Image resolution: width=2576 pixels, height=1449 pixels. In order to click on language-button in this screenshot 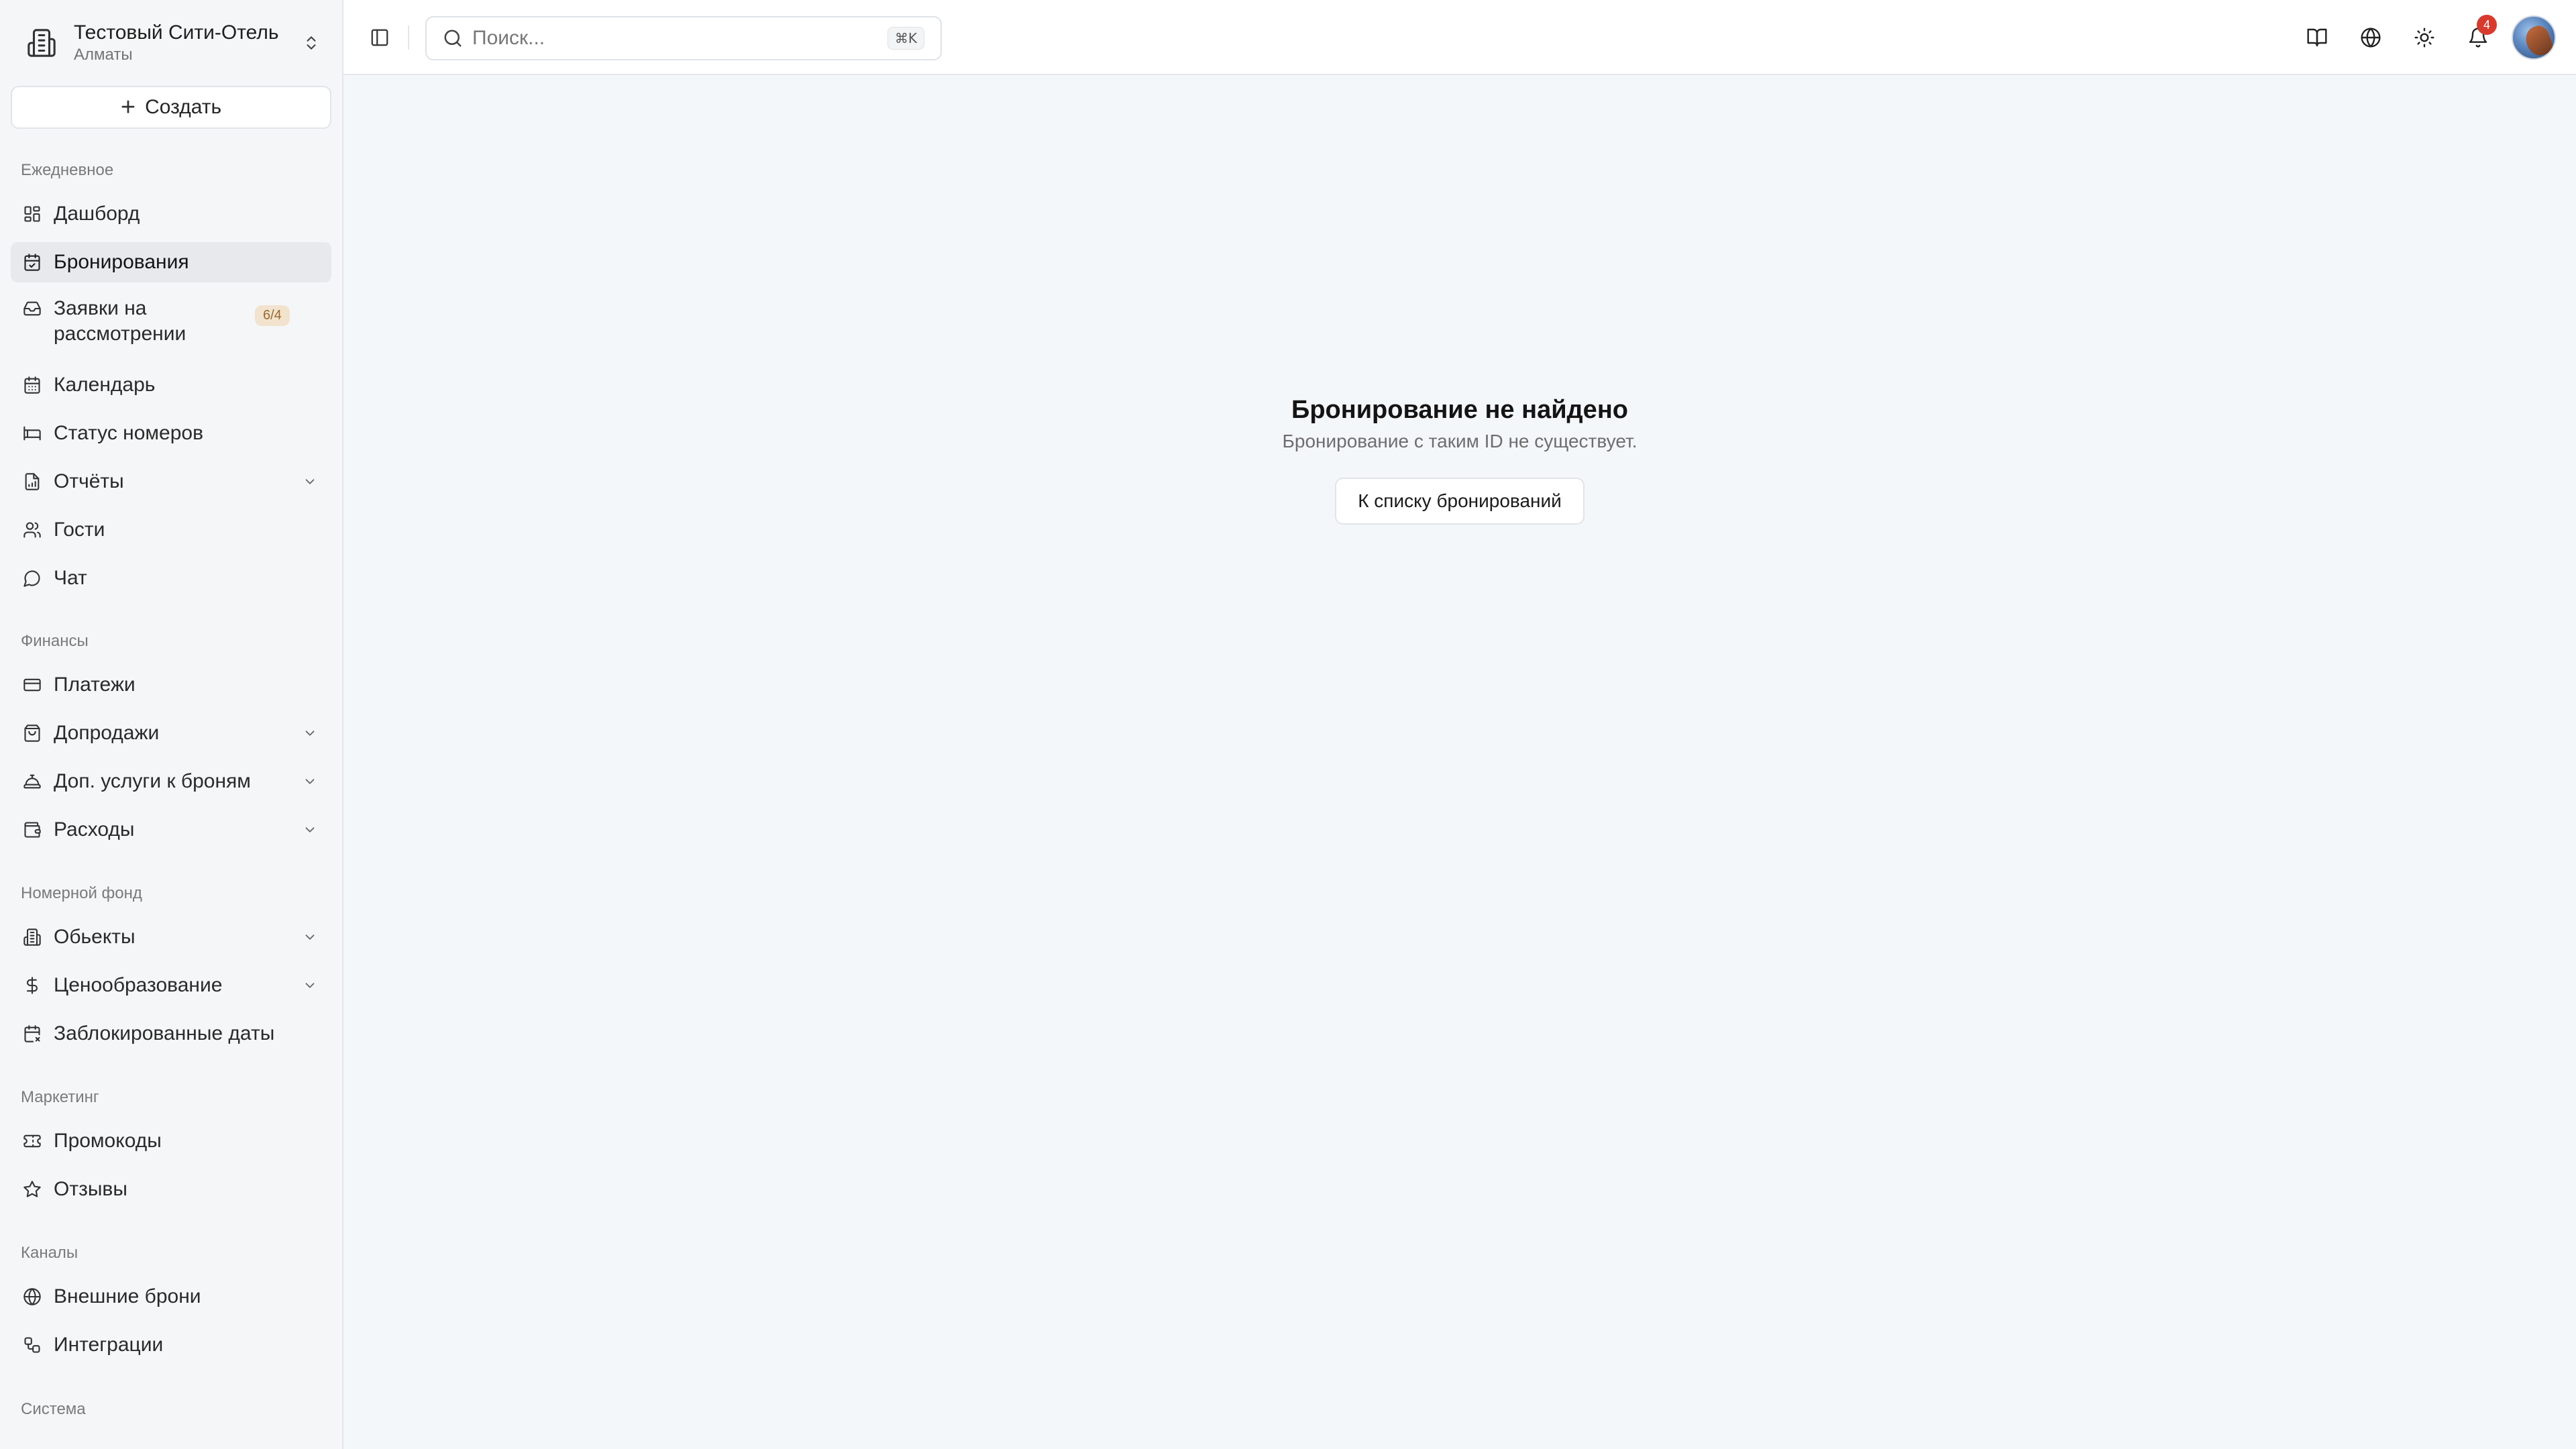, I will do `click(2371, 37)`.